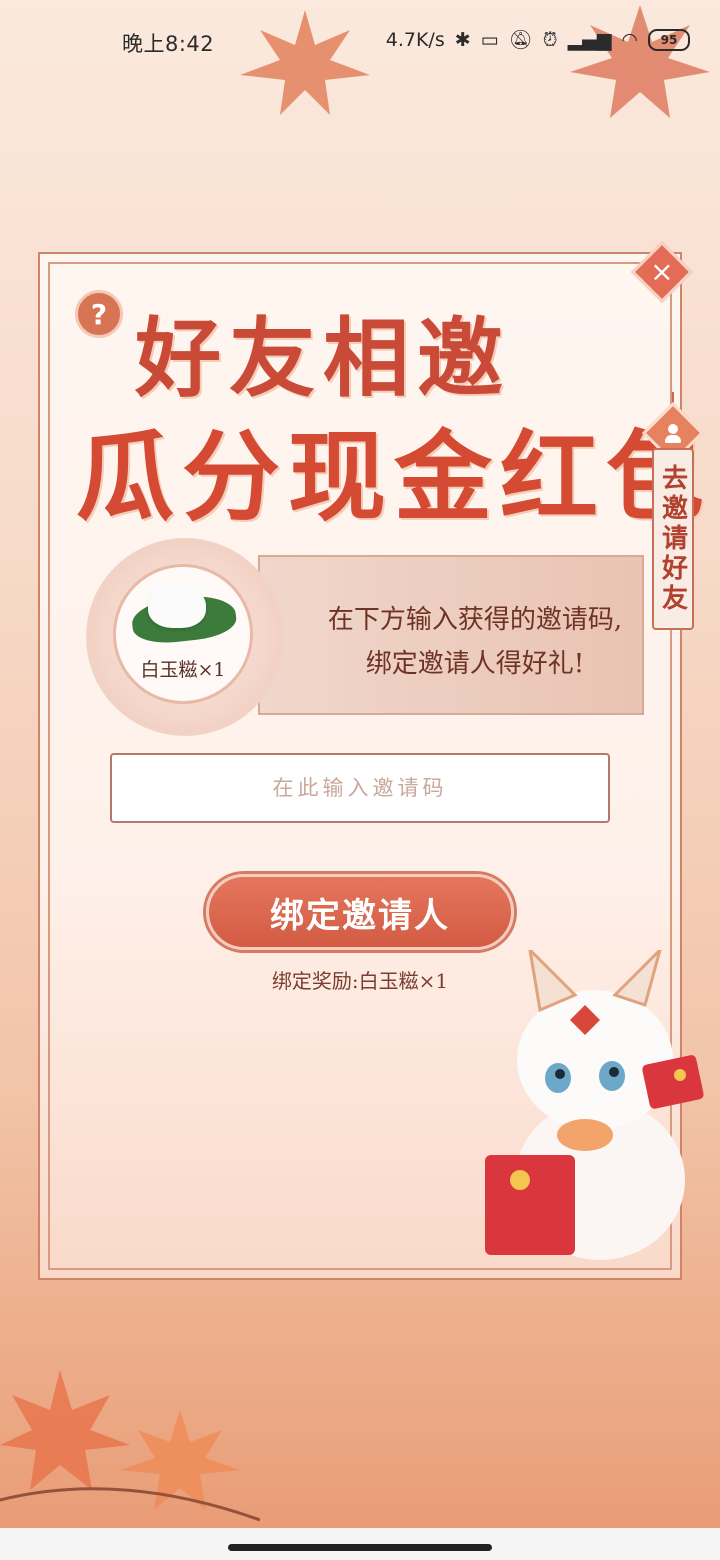 Image resolution: width=720 pixels, height=1560 pixels. Describe the element at coordinates (130, 1446) in the screenshot. I see `maple-leaf-decoration-bottom-left` at that location.